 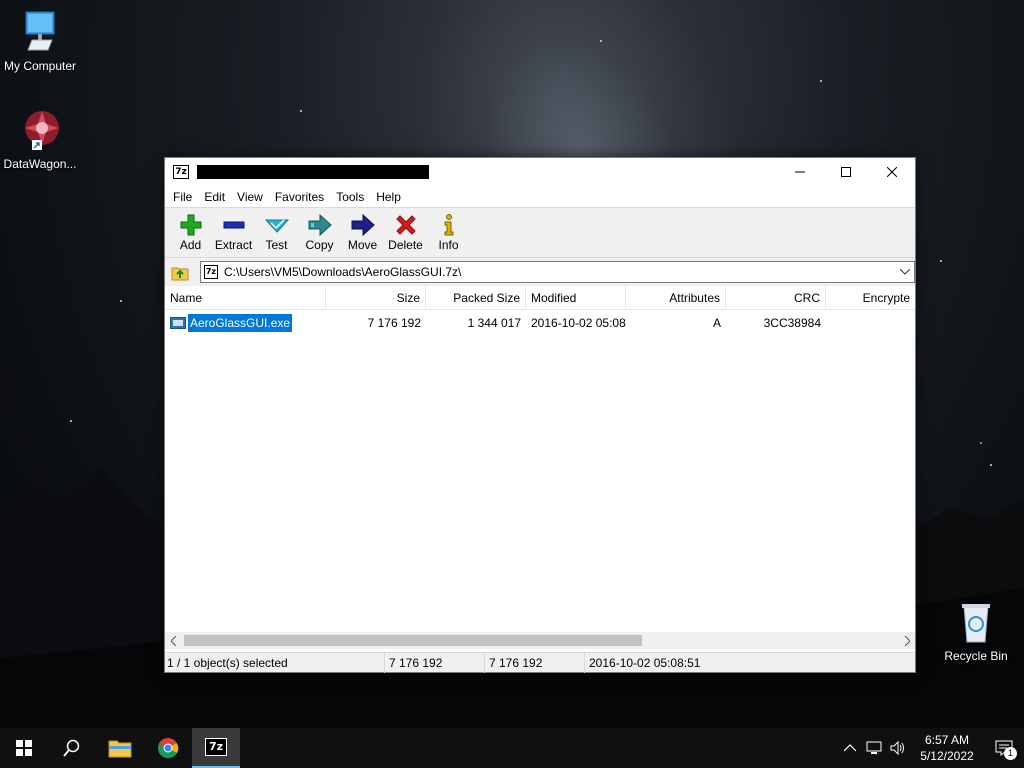 I want to click on scroll-right-button, so click(x=906, y=640).